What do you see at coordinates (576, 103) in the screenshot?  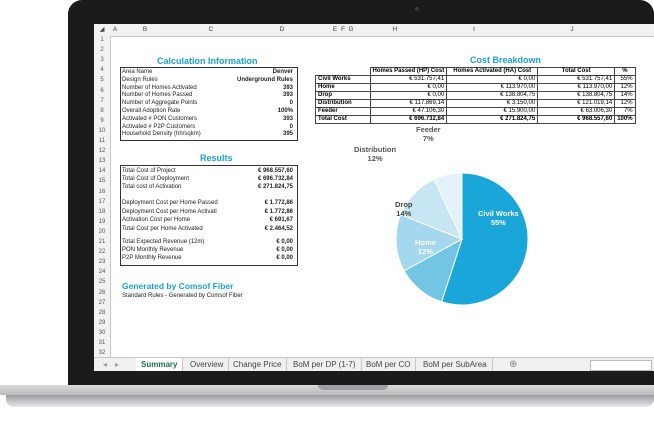 I see `cost-cell: € 121.019,14` at bounding box center [576, 103].